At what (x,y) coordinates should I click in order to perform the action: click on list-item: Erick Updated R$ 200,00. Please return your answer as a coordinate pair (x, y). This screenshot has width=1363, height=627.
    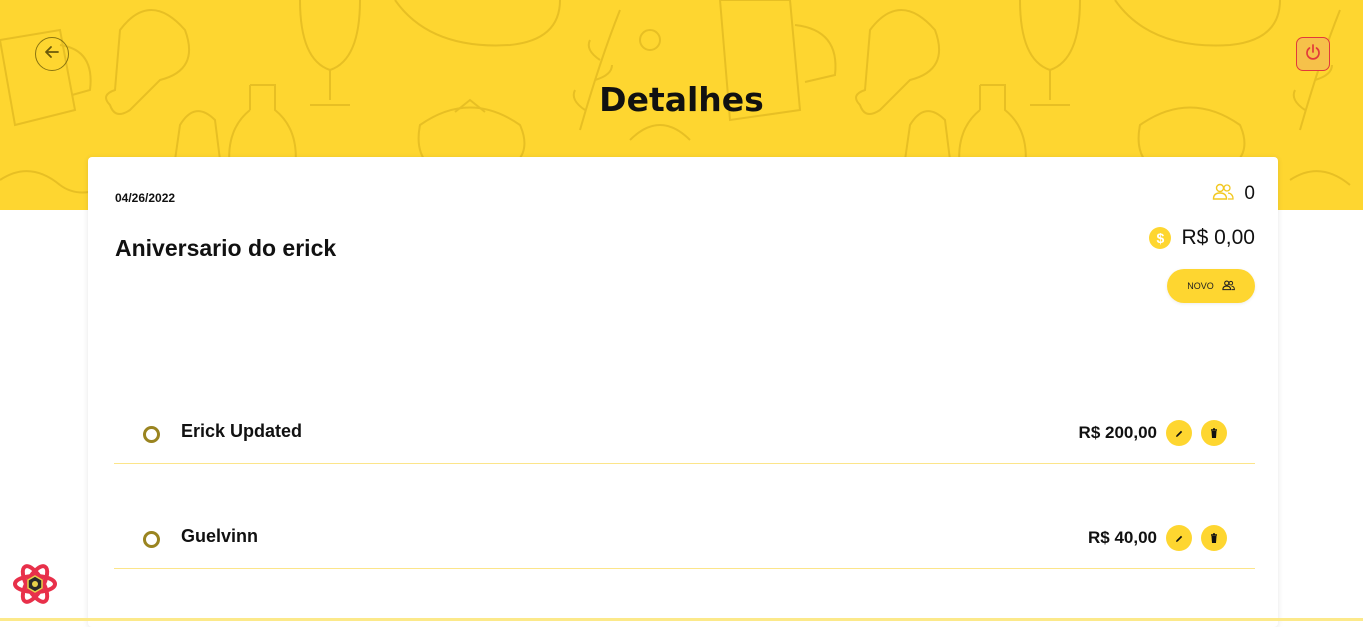
    Looking at the image, I should click on (684, 428).